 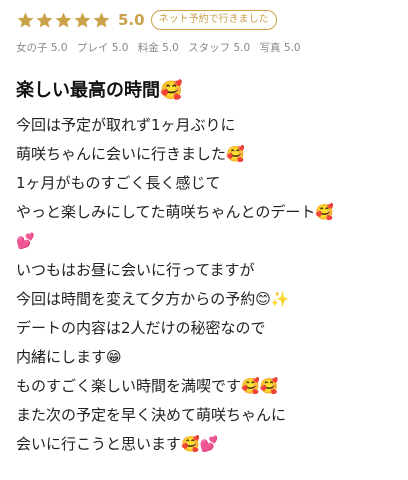 What do you see at coordinates (102, 48) in the screenshot?
I see `sub-rating-play: プレイ 5.0` at bounding box center [102, 48].